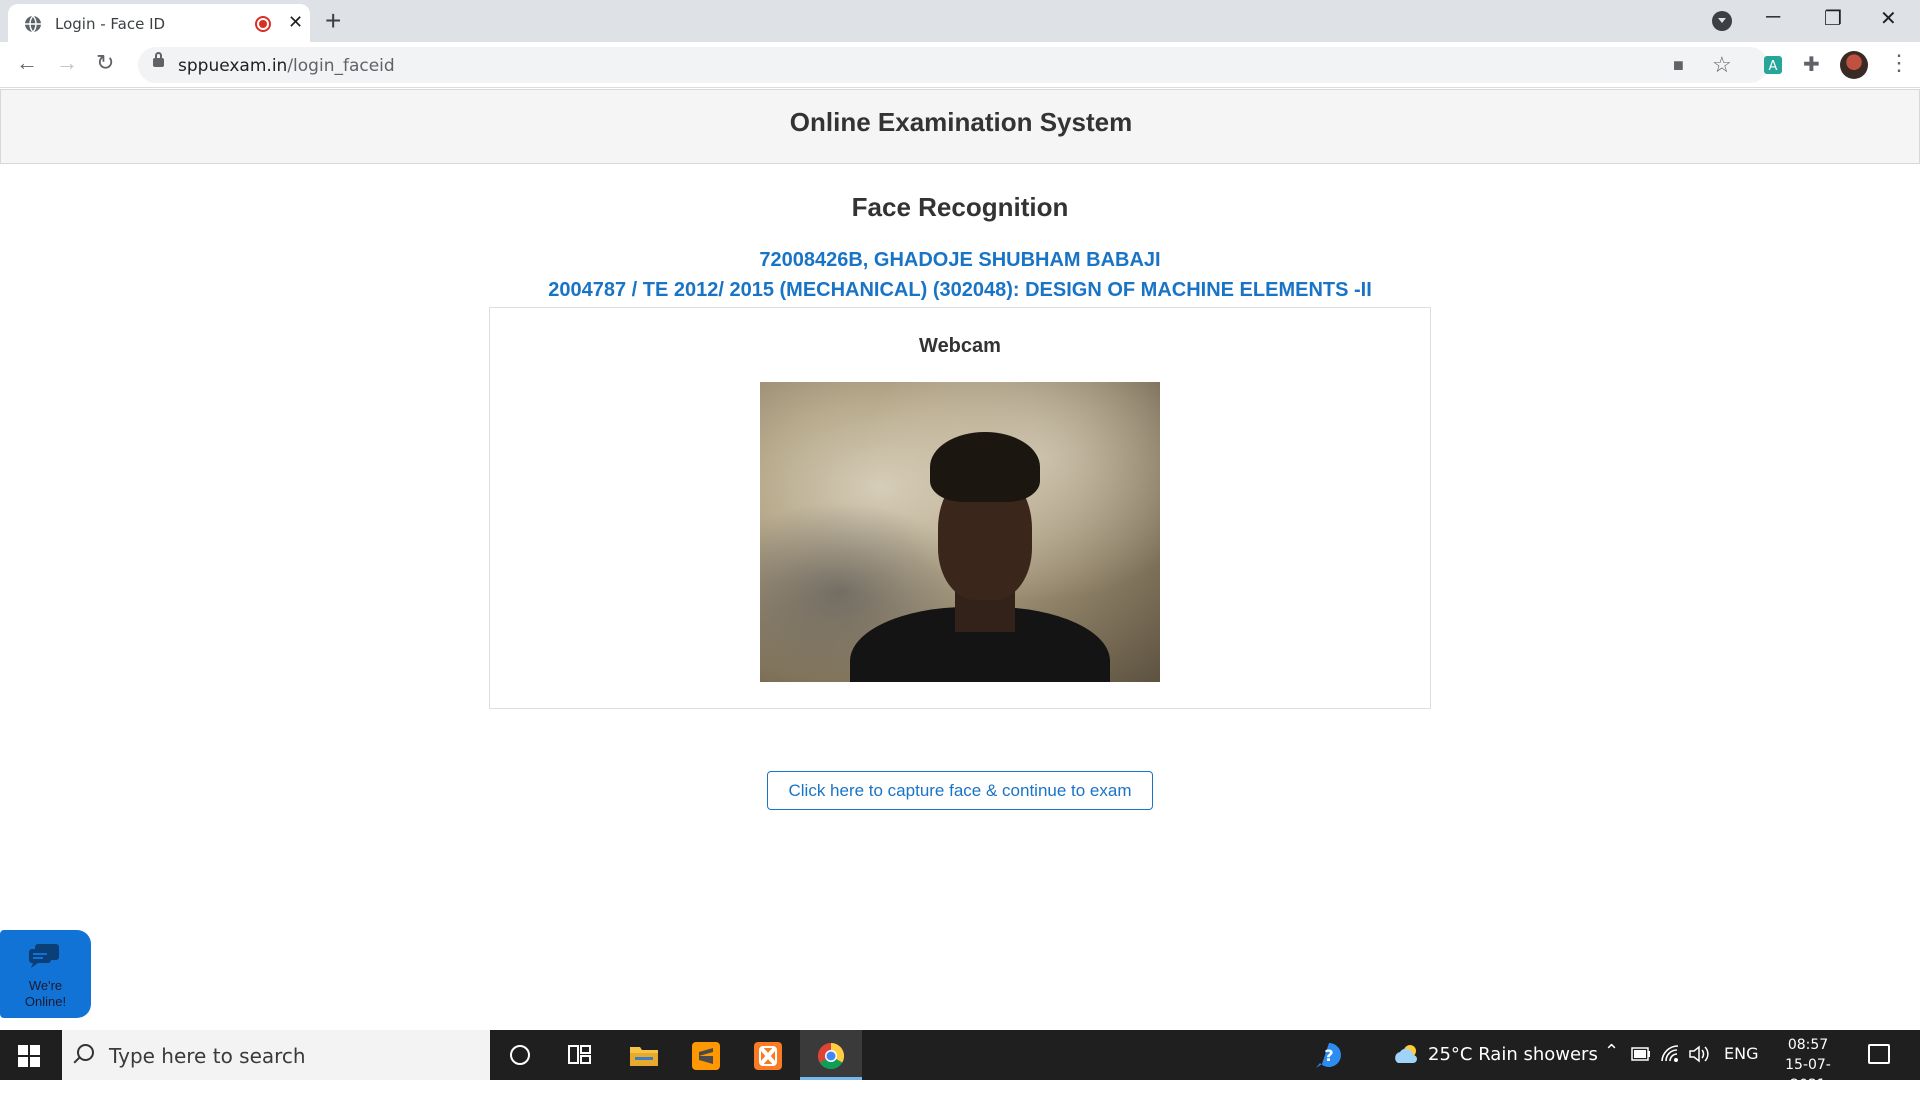 The width and height of the screenshot is (1920, 1095). Describe the element at coordinates (768, 1055) in the screenshot. I see `xampp-icon` at that location.